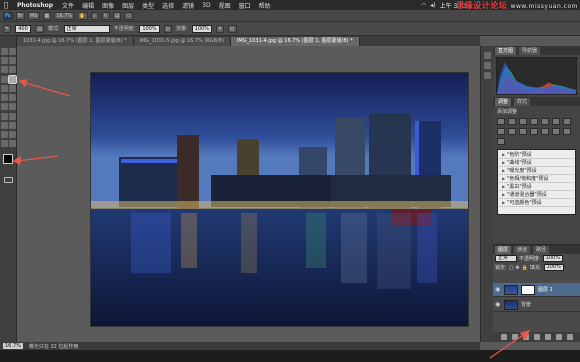  I want to click on preset-channel-mixer: "通道混合器"预设, so click(536, 195).